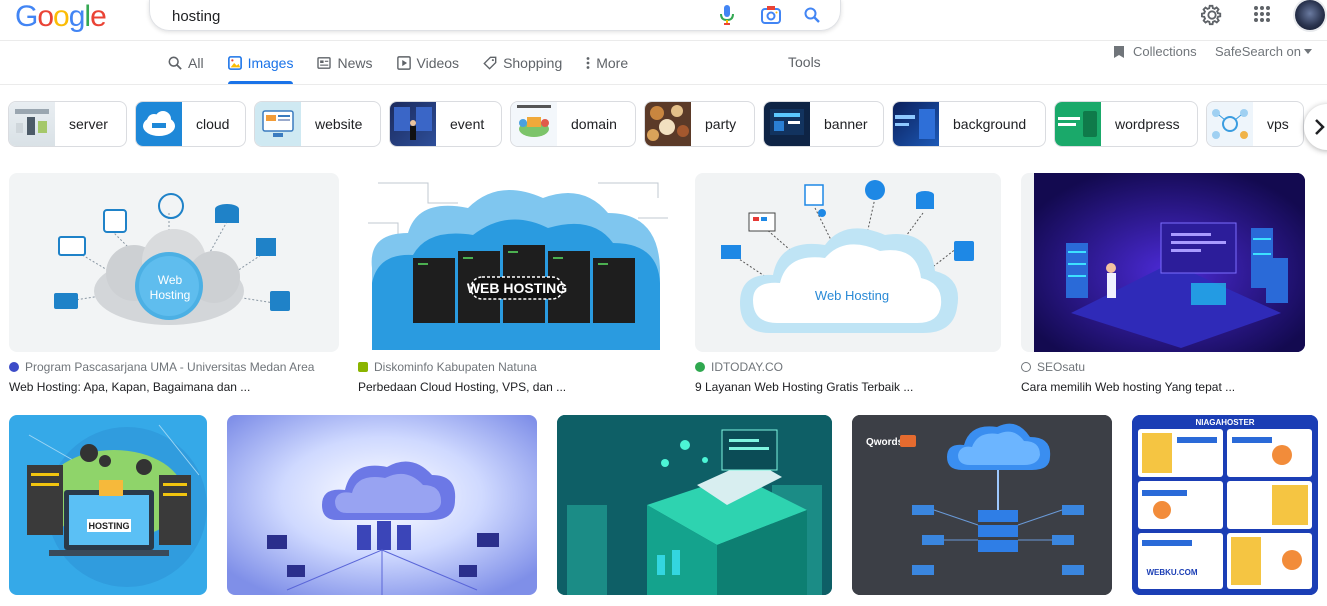 The height and width of the screenshot is (606, 1327). Describe the element at coordinates (1147, 124) in the screenshot. I see `chip-label: wordpress` at that location.